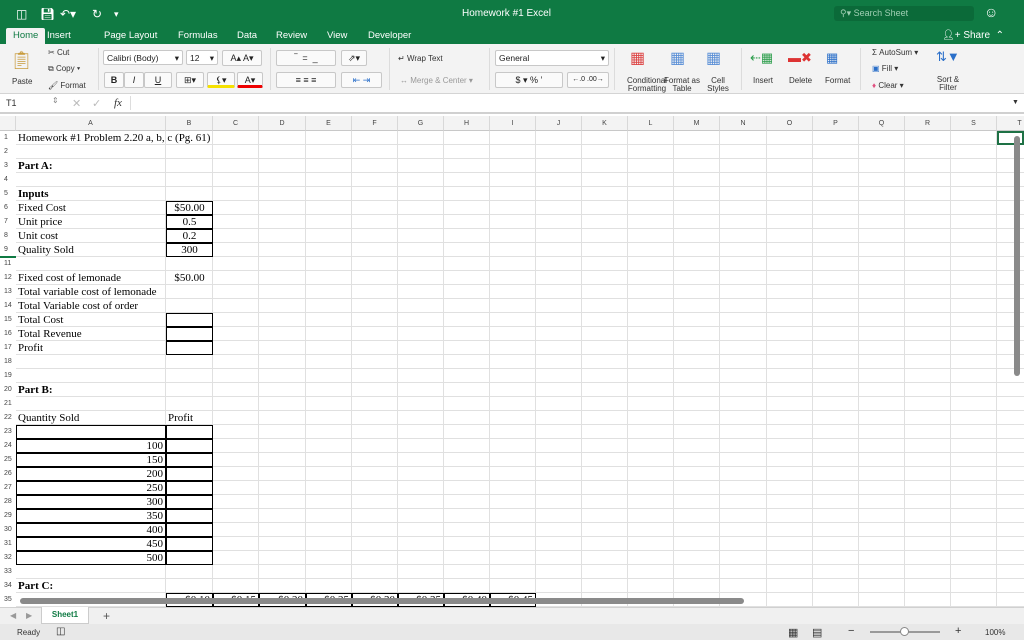  I want to click on font-color-icon: A▾, so click(250, 80).